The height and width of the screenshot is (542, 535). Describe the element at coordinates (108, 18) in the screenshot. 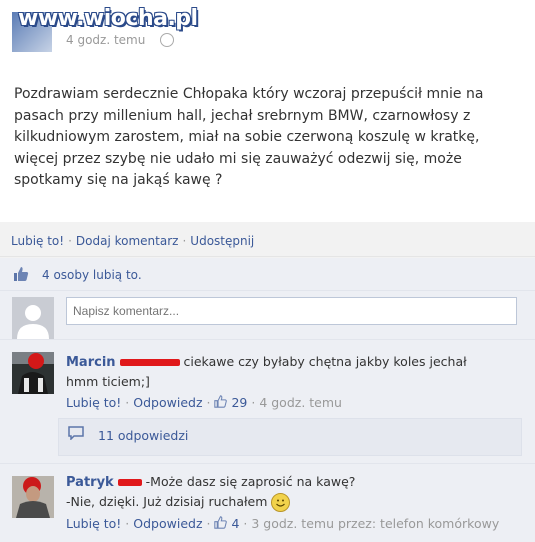

I see `watermark-logo: www.wiocha.pl` at that location.